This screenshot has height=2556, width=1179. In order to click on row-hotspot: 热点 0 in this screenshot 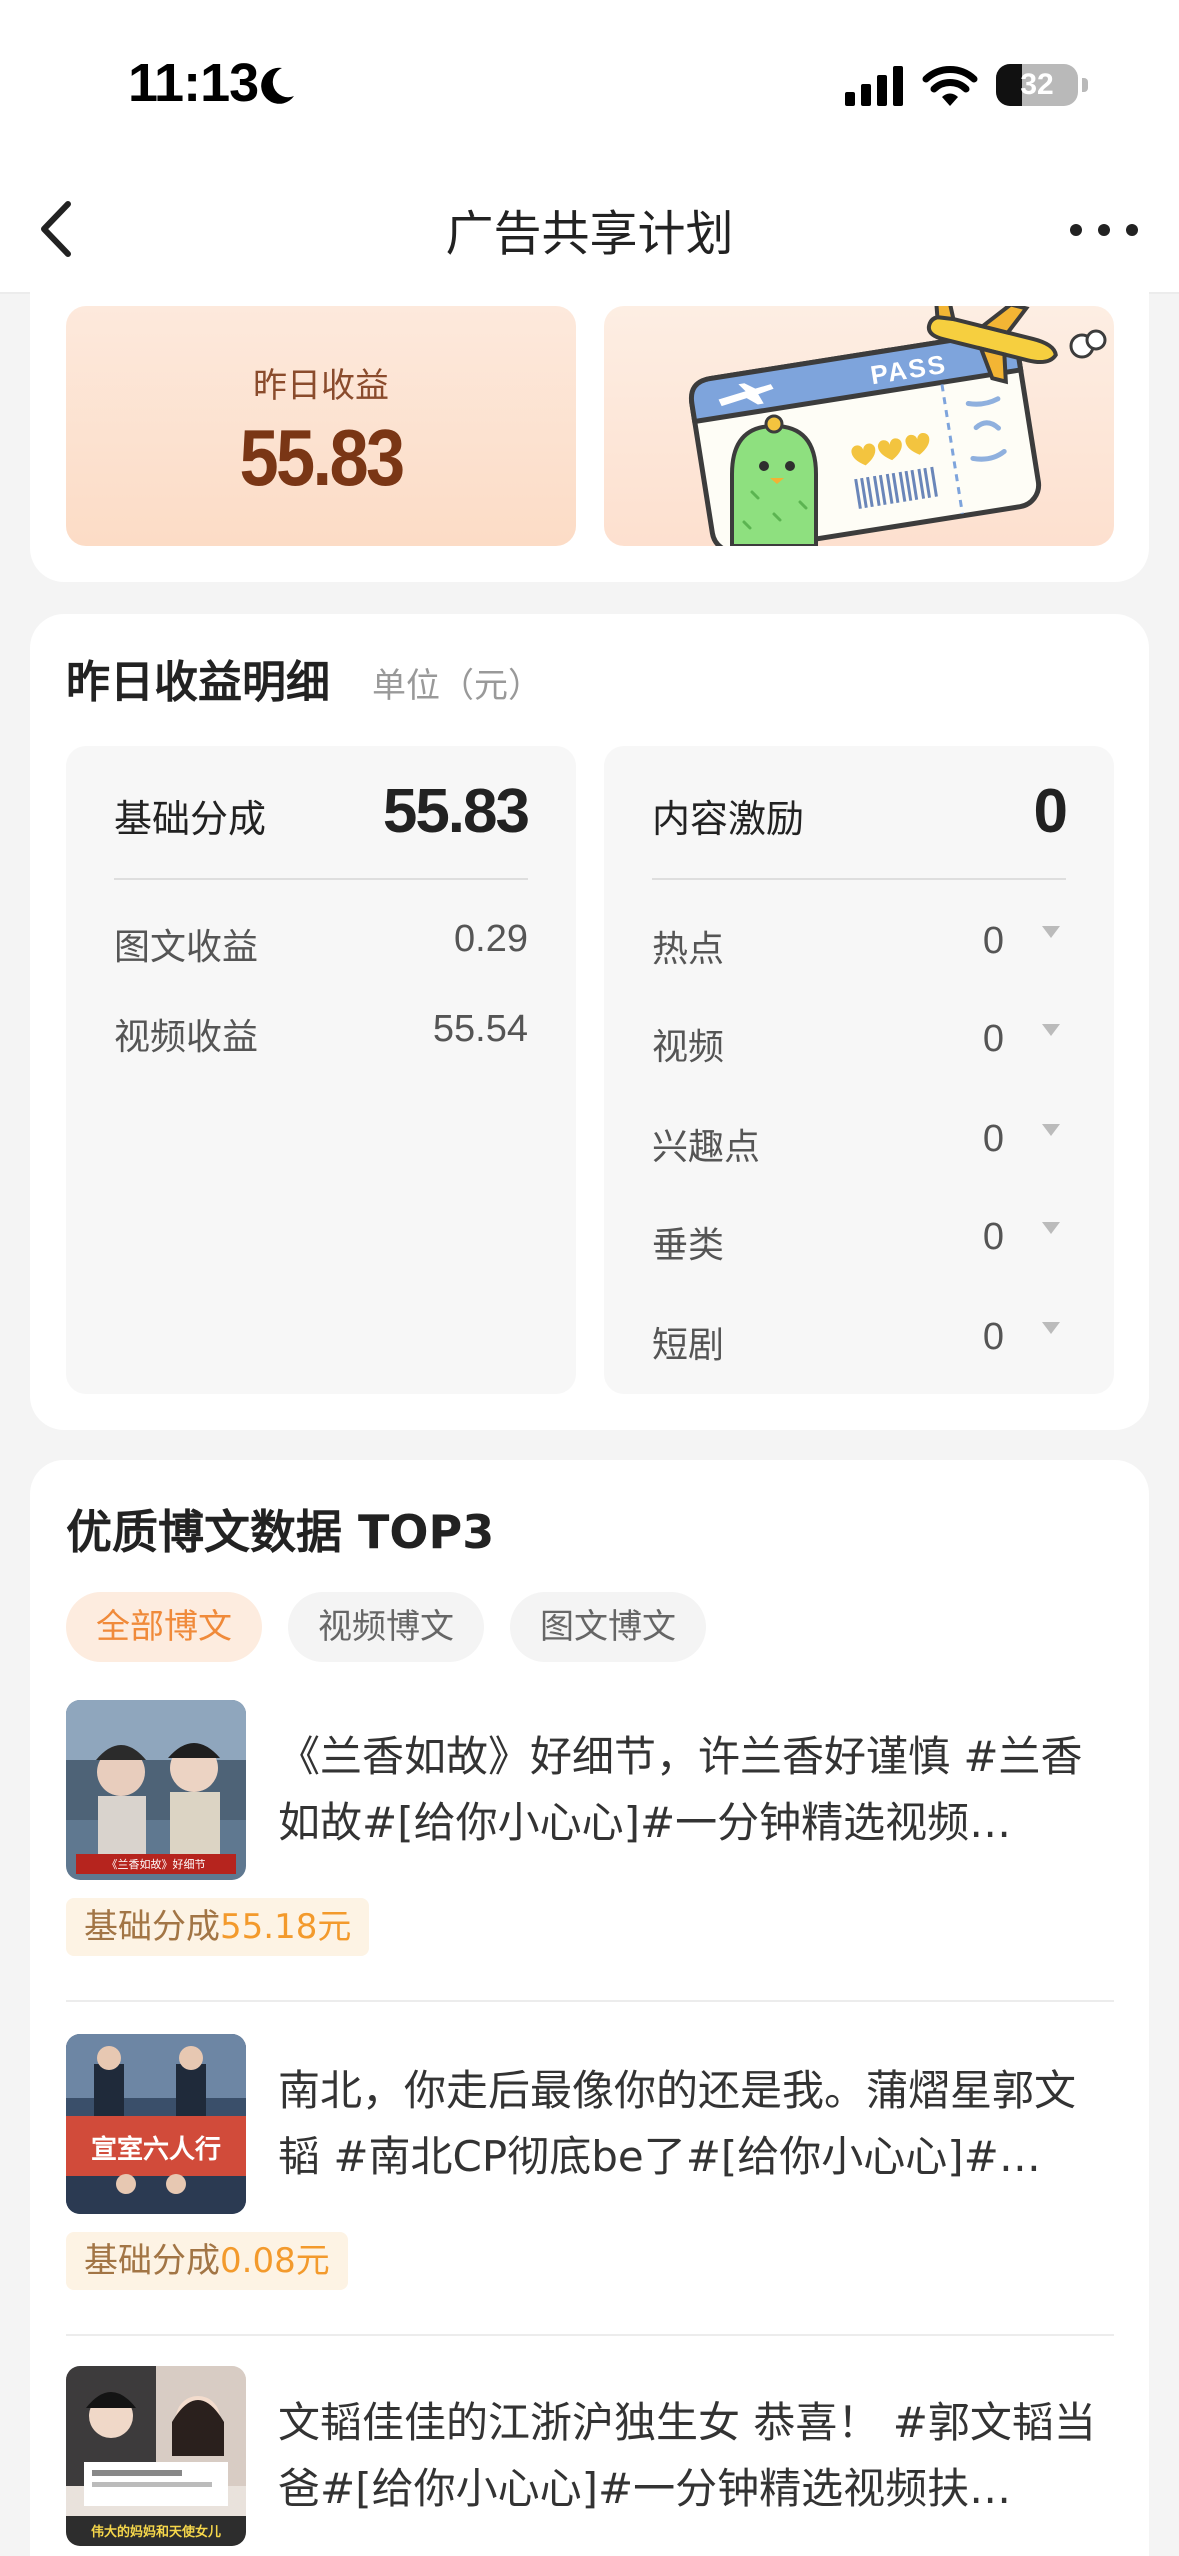, I will do `click(859, 945)`.